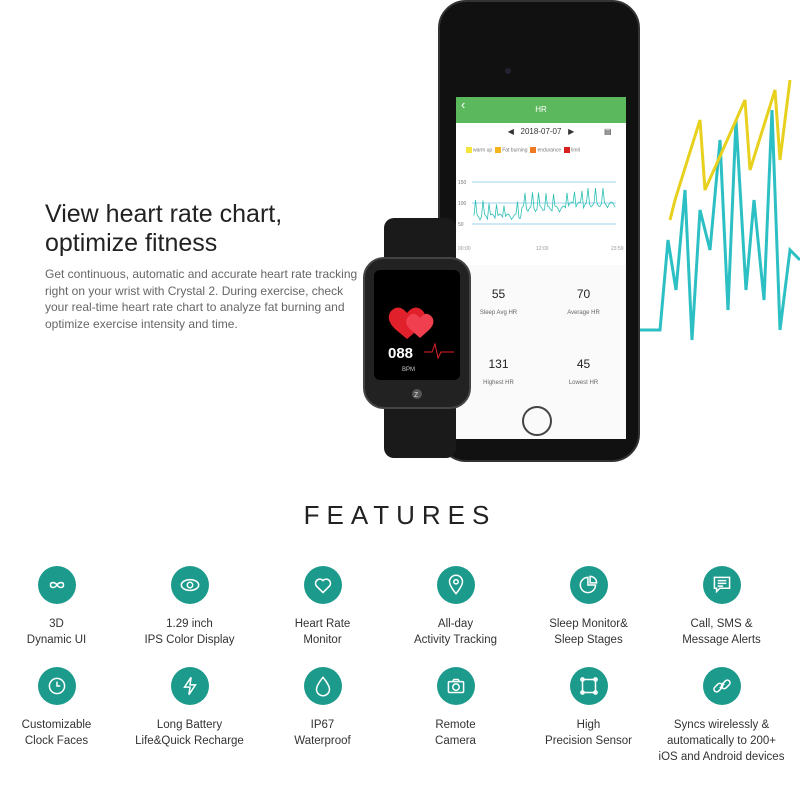  What do you see at coordinates (56, 733) in the screenshot?
I see `feature-label: Customizable Clock Faces` at bounding box center [56, 733].